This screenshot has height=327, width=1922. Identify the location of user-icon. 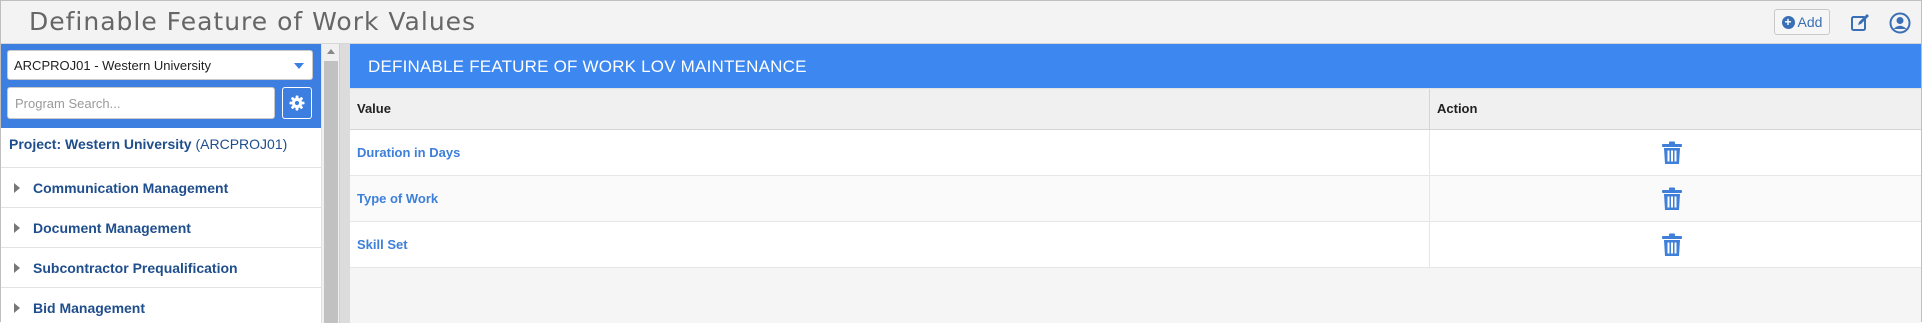
(1900, 23).